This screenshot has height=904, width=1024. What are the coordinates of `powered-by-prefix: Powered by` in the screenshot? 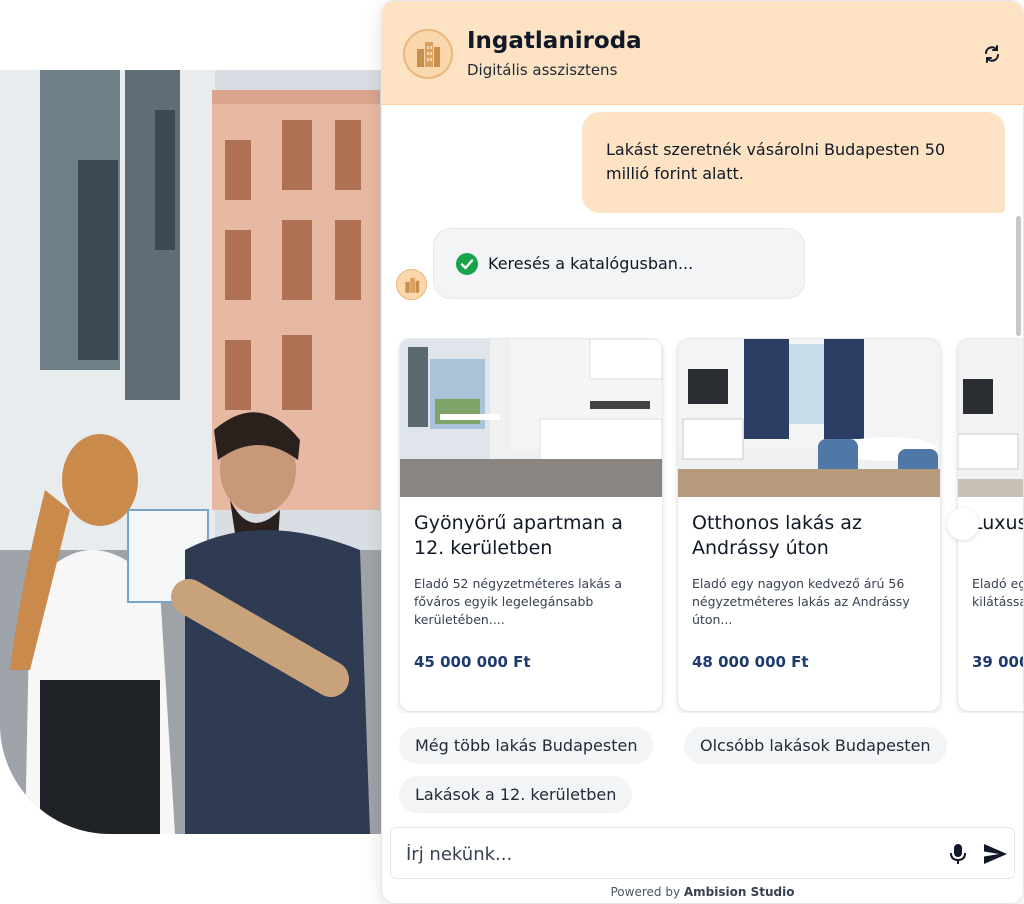 It's located at (645, 892).